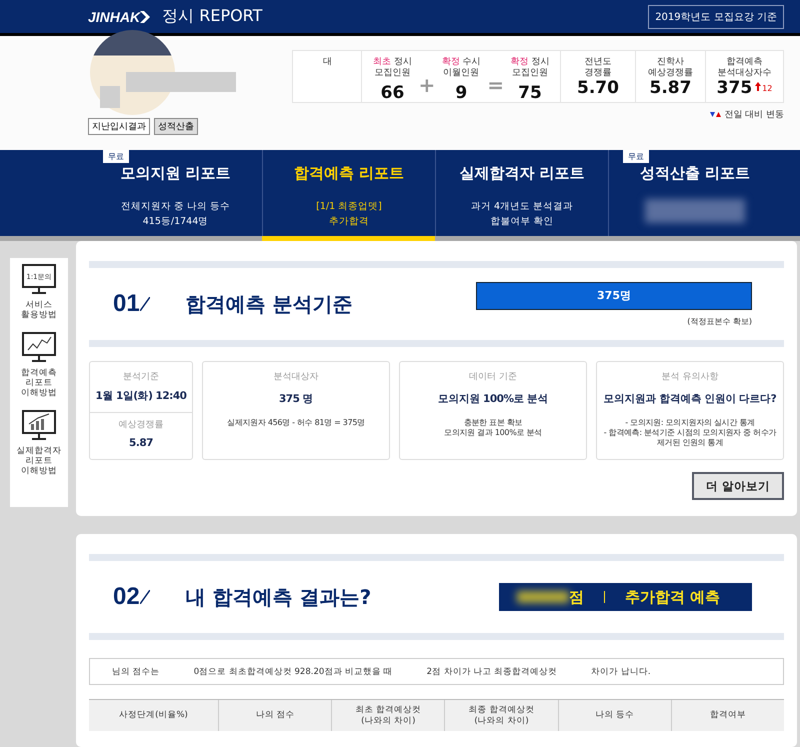 Image resolution: width=800 pixels, height=747 pixels. I want to click on stat-label: 전년도 경쟁률, so click(598, 68).